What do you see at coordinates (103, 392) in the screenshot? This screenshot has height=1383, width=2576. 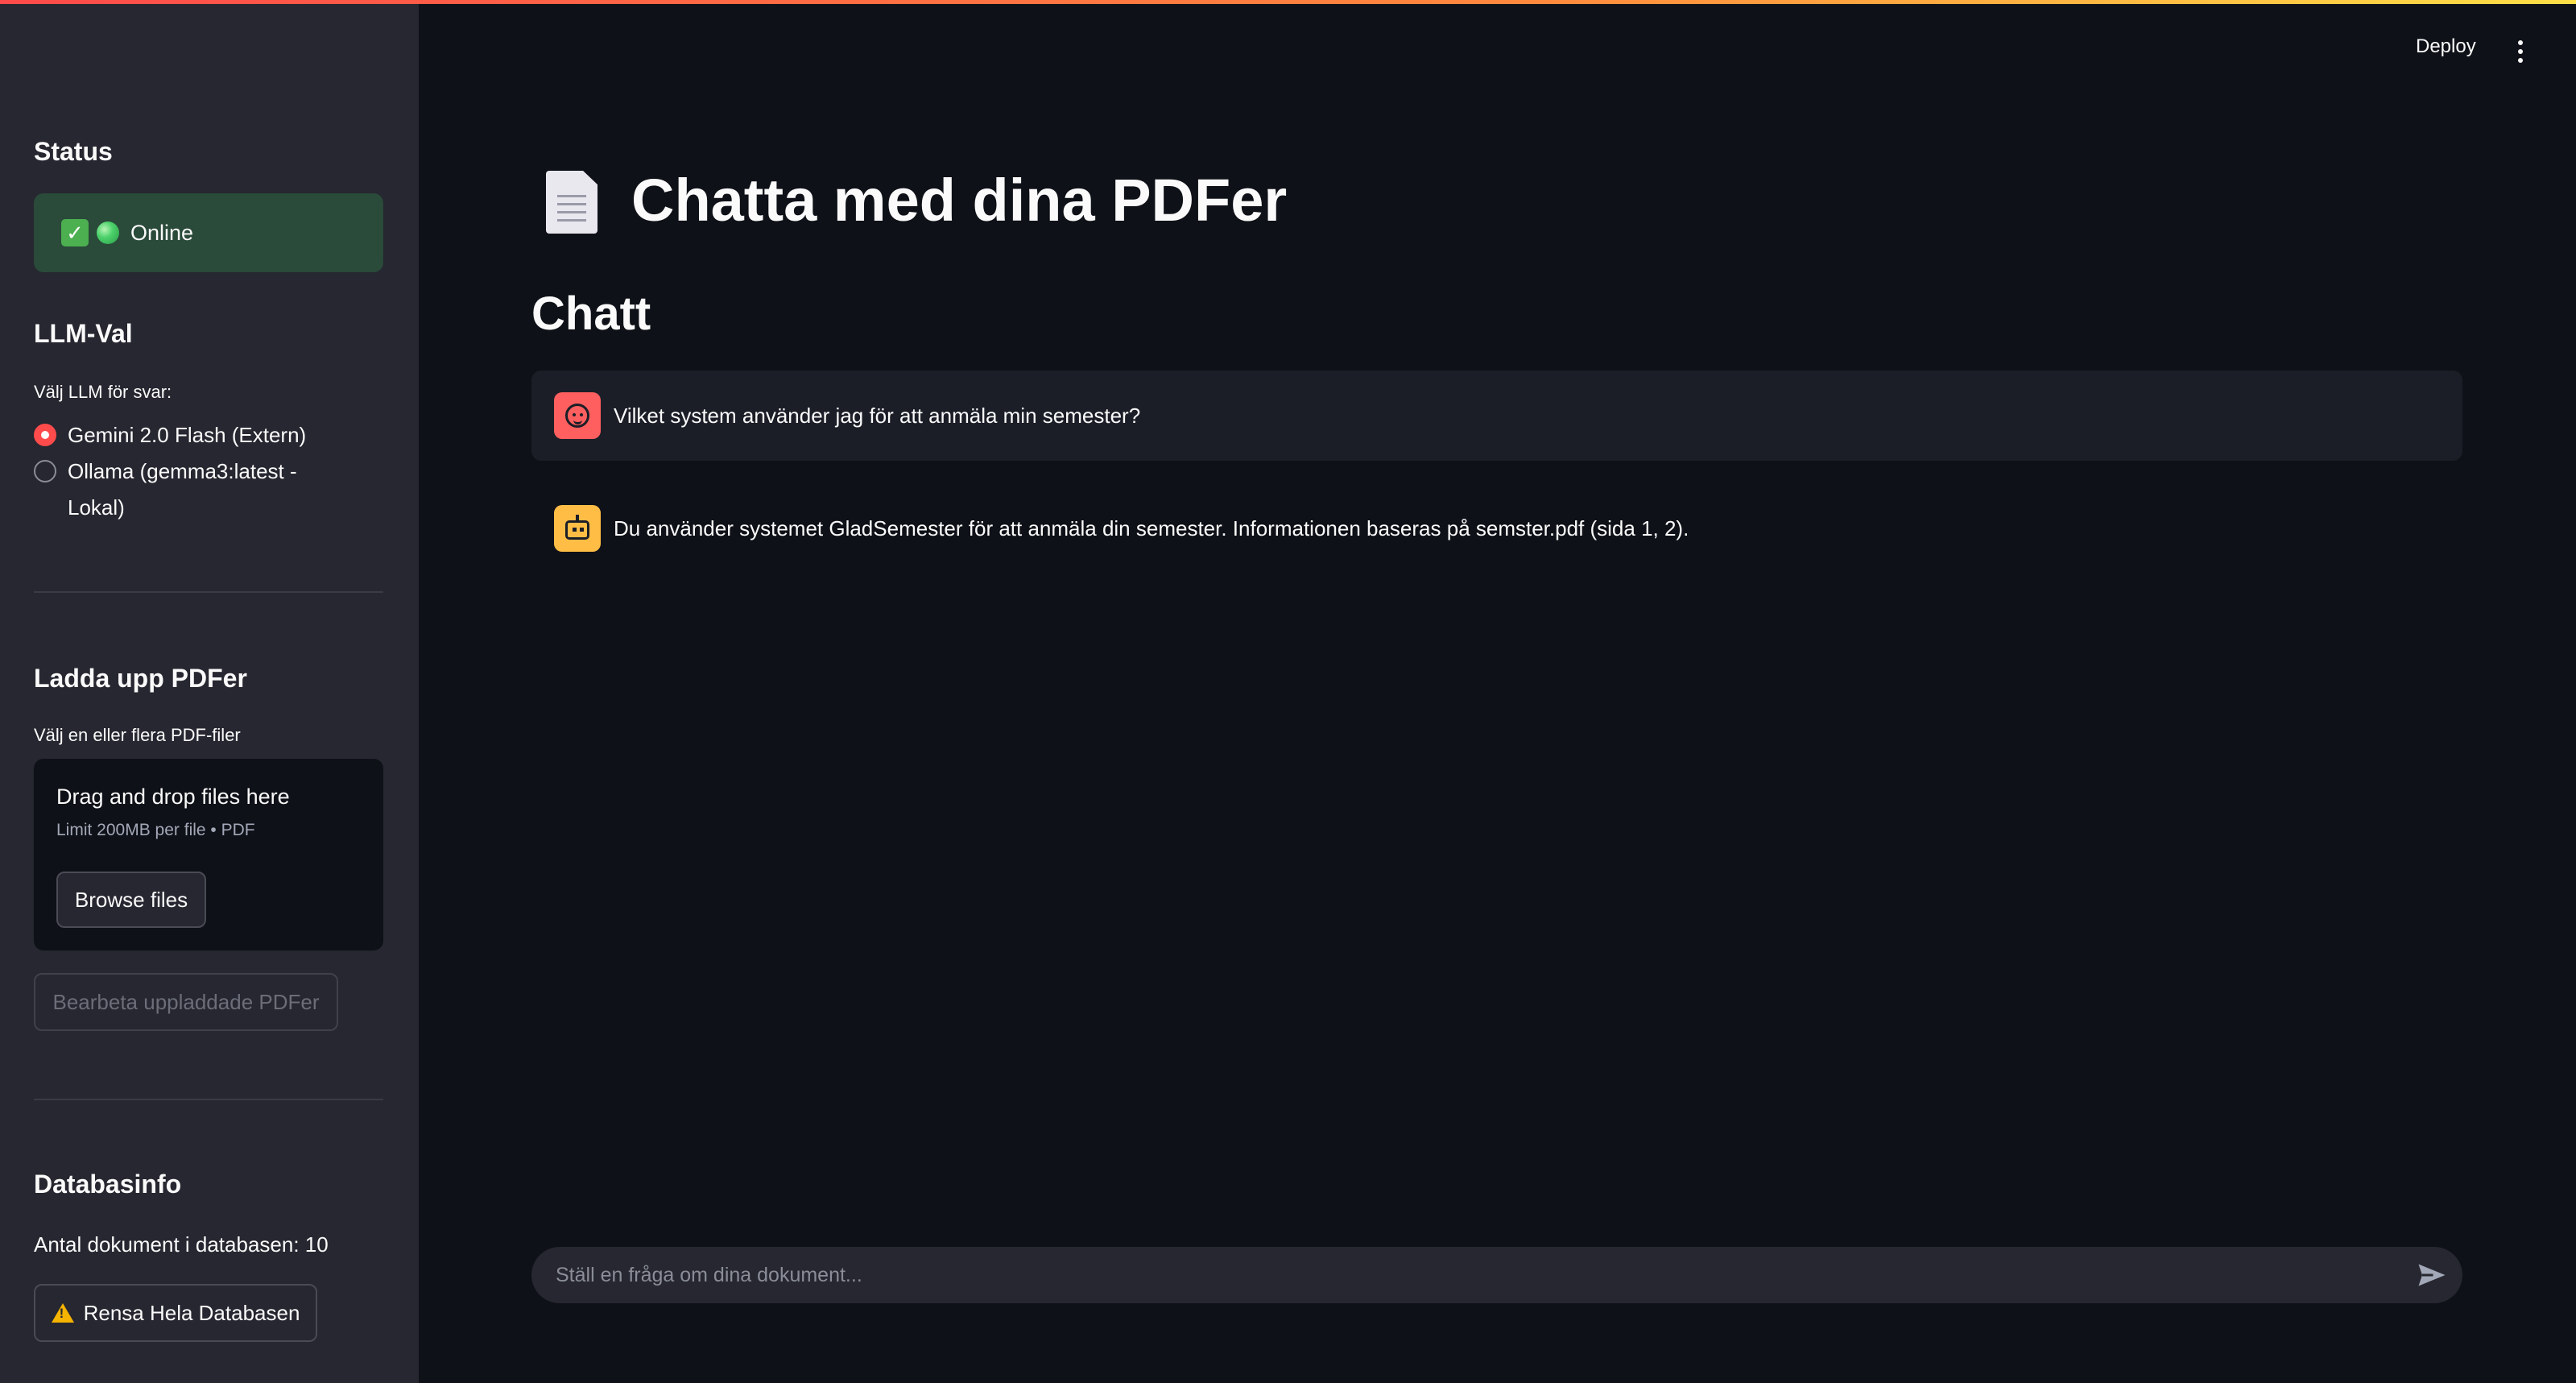 I see `llm-label: Välj LLM för svar:` at bounding box center [103, 392].